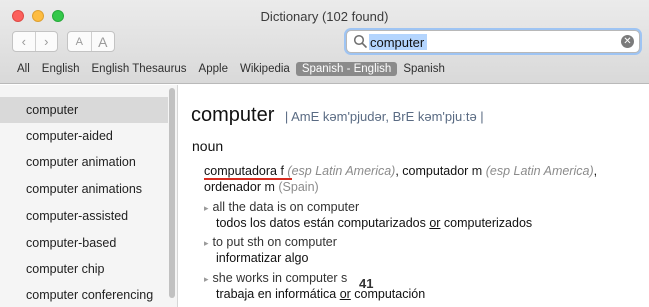 The width and height of the screenshot is (649, 307). Describe the element at coordinates (84, 136) in the screenshot. I see `sidebar-item: computer-aided` at that location.